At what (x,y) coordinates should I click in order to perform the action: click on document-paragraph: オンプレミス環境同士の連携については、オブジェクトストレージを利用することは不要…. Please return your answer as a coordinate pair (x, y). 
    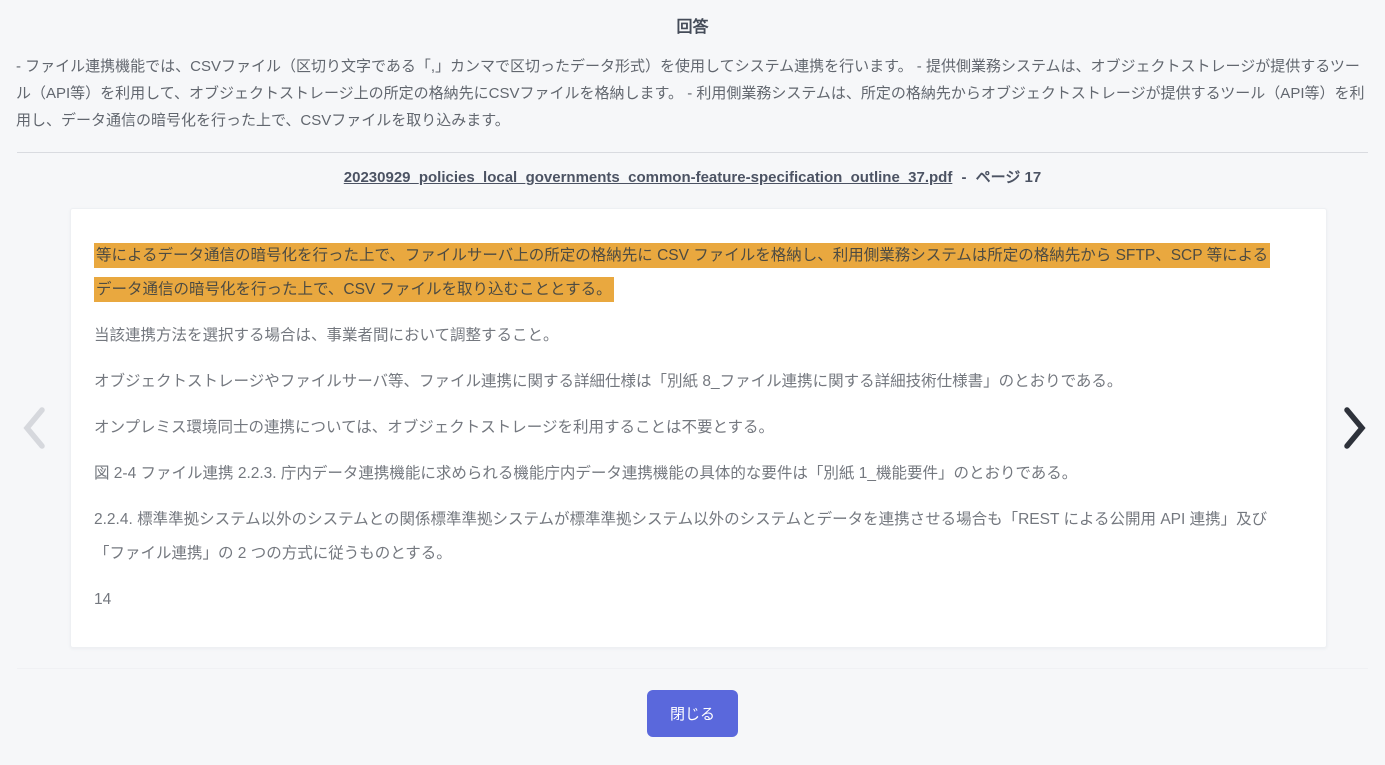
    Looking at the image, I should click on (434, 427).